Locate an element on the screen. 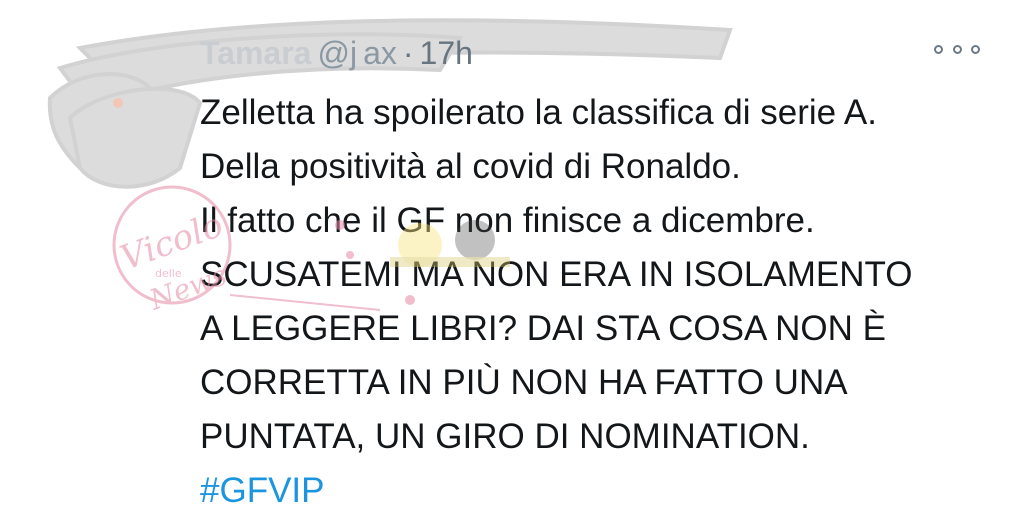 The height and width of the screenshot is (518, 1024). tweet-line: Della positività al covid di Ronaldo. is located at coordinates (470, 166).